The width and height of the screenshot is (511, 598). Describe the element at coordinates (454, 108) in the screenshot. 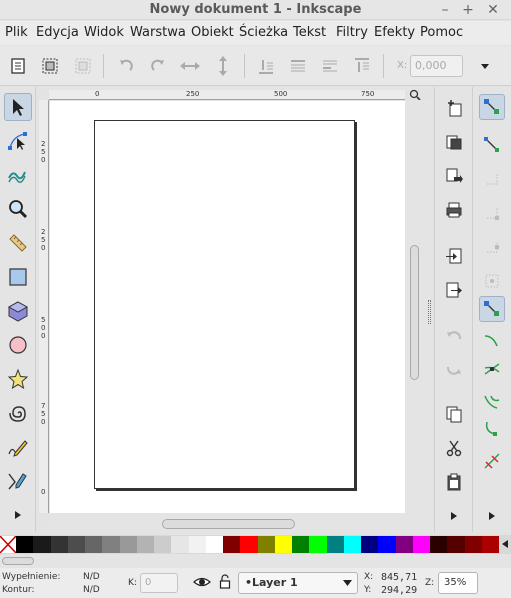

I see `new-document-icon` at that location.